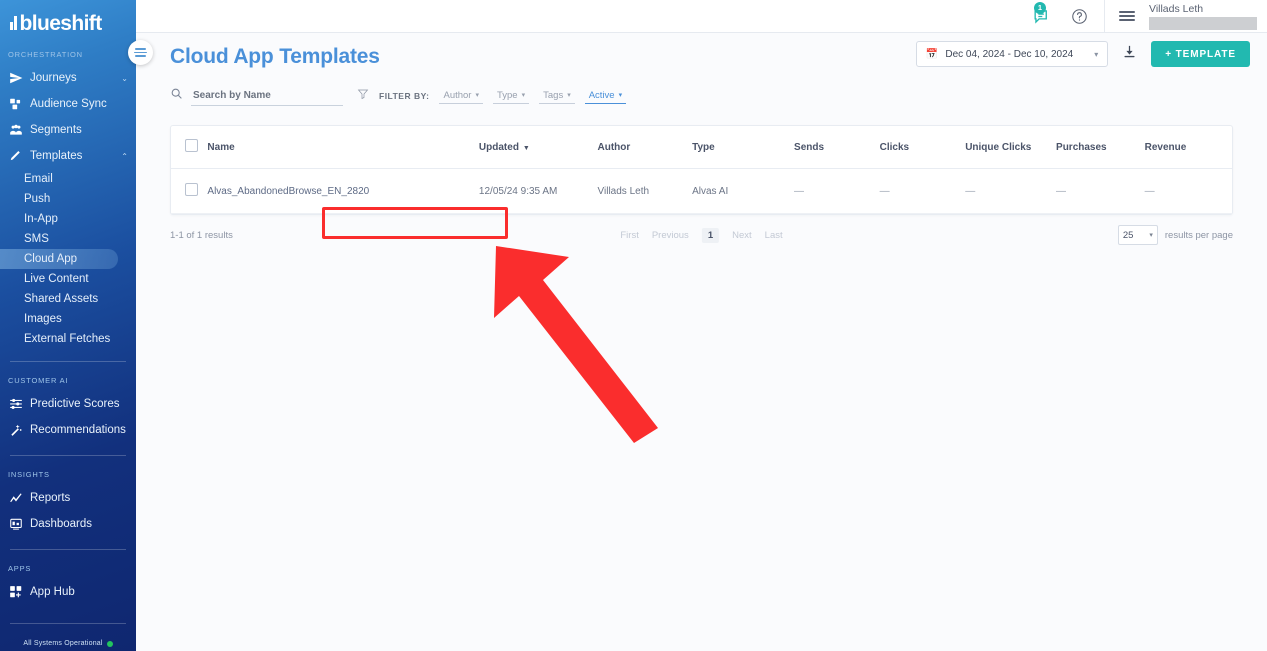 This screenshot has width=1267, height=651. I want to click on sidebar-subitem-images: Images, so click(68, 319).